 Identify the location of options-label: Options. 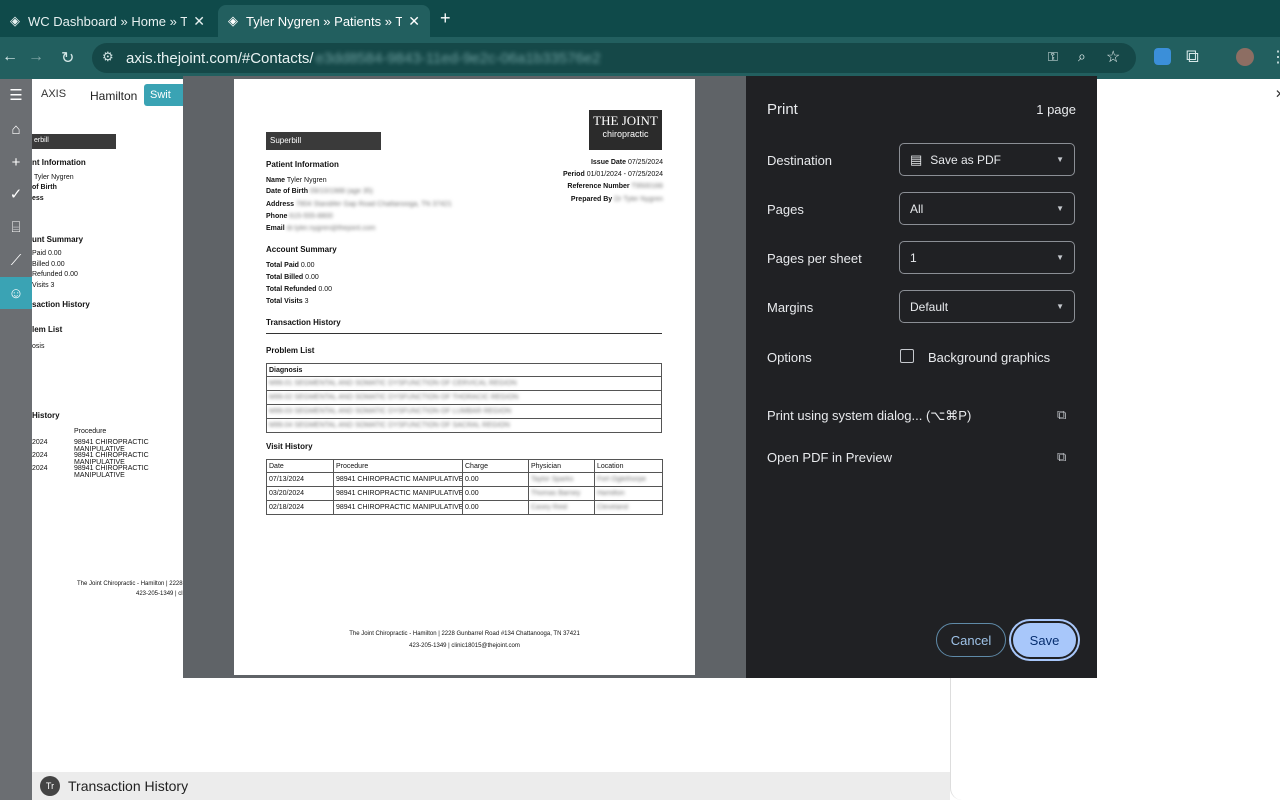
(789, 357).